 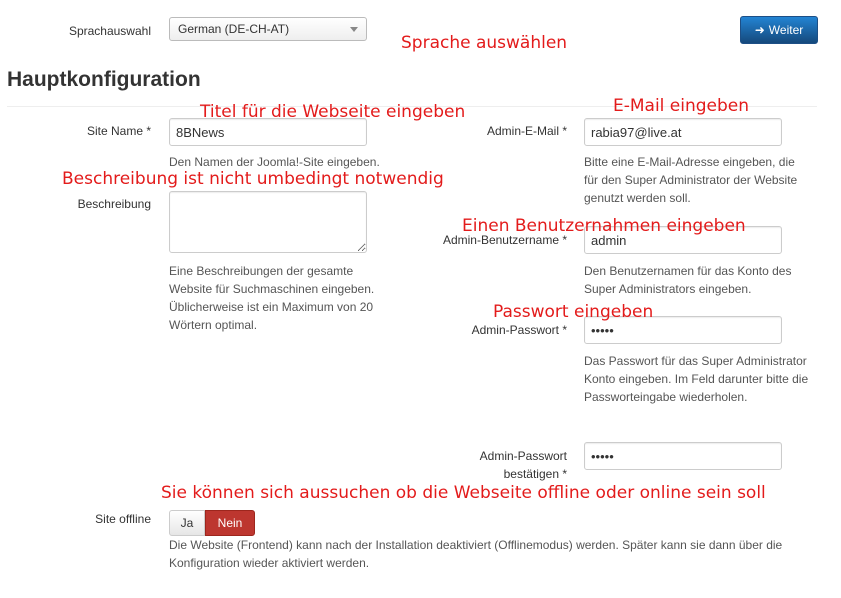 I want to click on language-select: German (DE-CH-AT), so click(x=268, y=29).